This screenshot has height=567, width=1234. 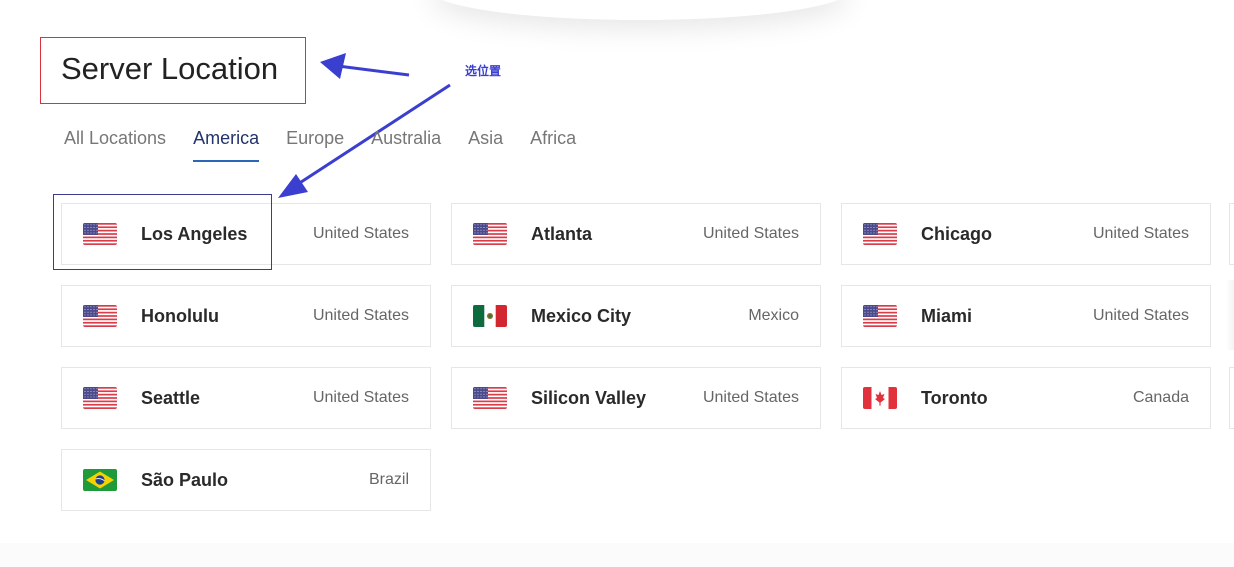 I want to click on location-city: Honolulu, so click(x=180, y=315).